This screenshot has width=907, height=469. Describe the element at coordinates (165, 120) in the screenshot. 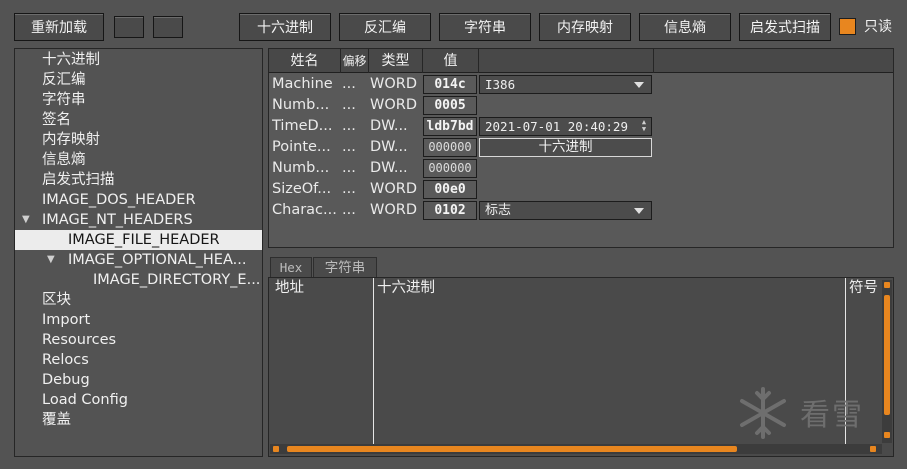

I see `tree-item-signature: 签名` at that location.